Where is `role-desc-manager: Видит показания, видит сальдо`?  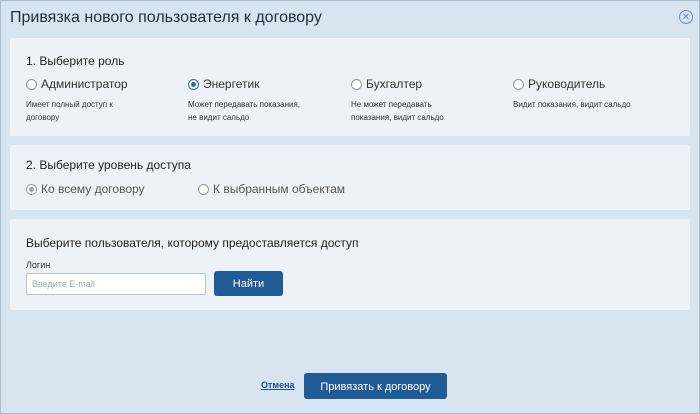
role-desc-manager: Видит показания, видит сальдо is located at coordinates (572, 104).